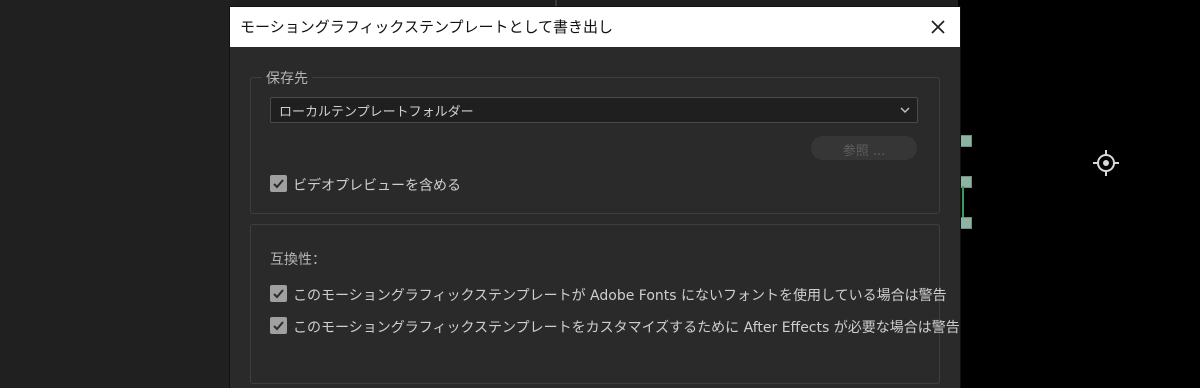  What do you see at coordinates (376, 112) in the screenshot?
I see `destination-selected-value: ローカルテンプレートフォルダー` at bounding box center [376, 112].